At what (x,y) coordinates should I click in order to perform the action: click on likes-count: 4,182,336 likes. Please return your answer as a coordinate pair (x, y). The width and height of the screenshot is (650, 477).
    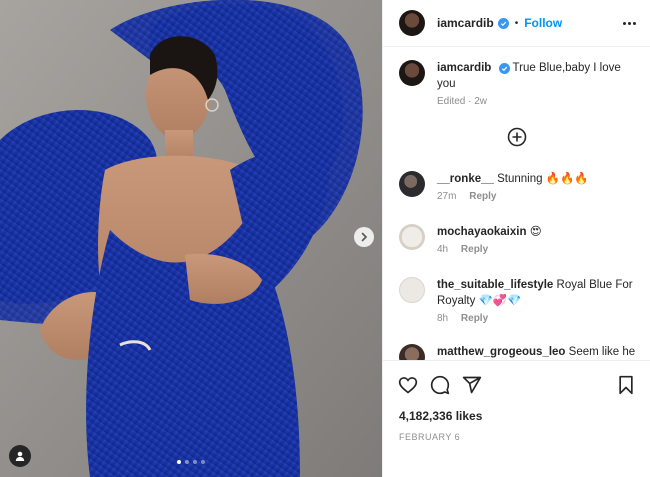
    Looking at the image, I should click on (516, 416).